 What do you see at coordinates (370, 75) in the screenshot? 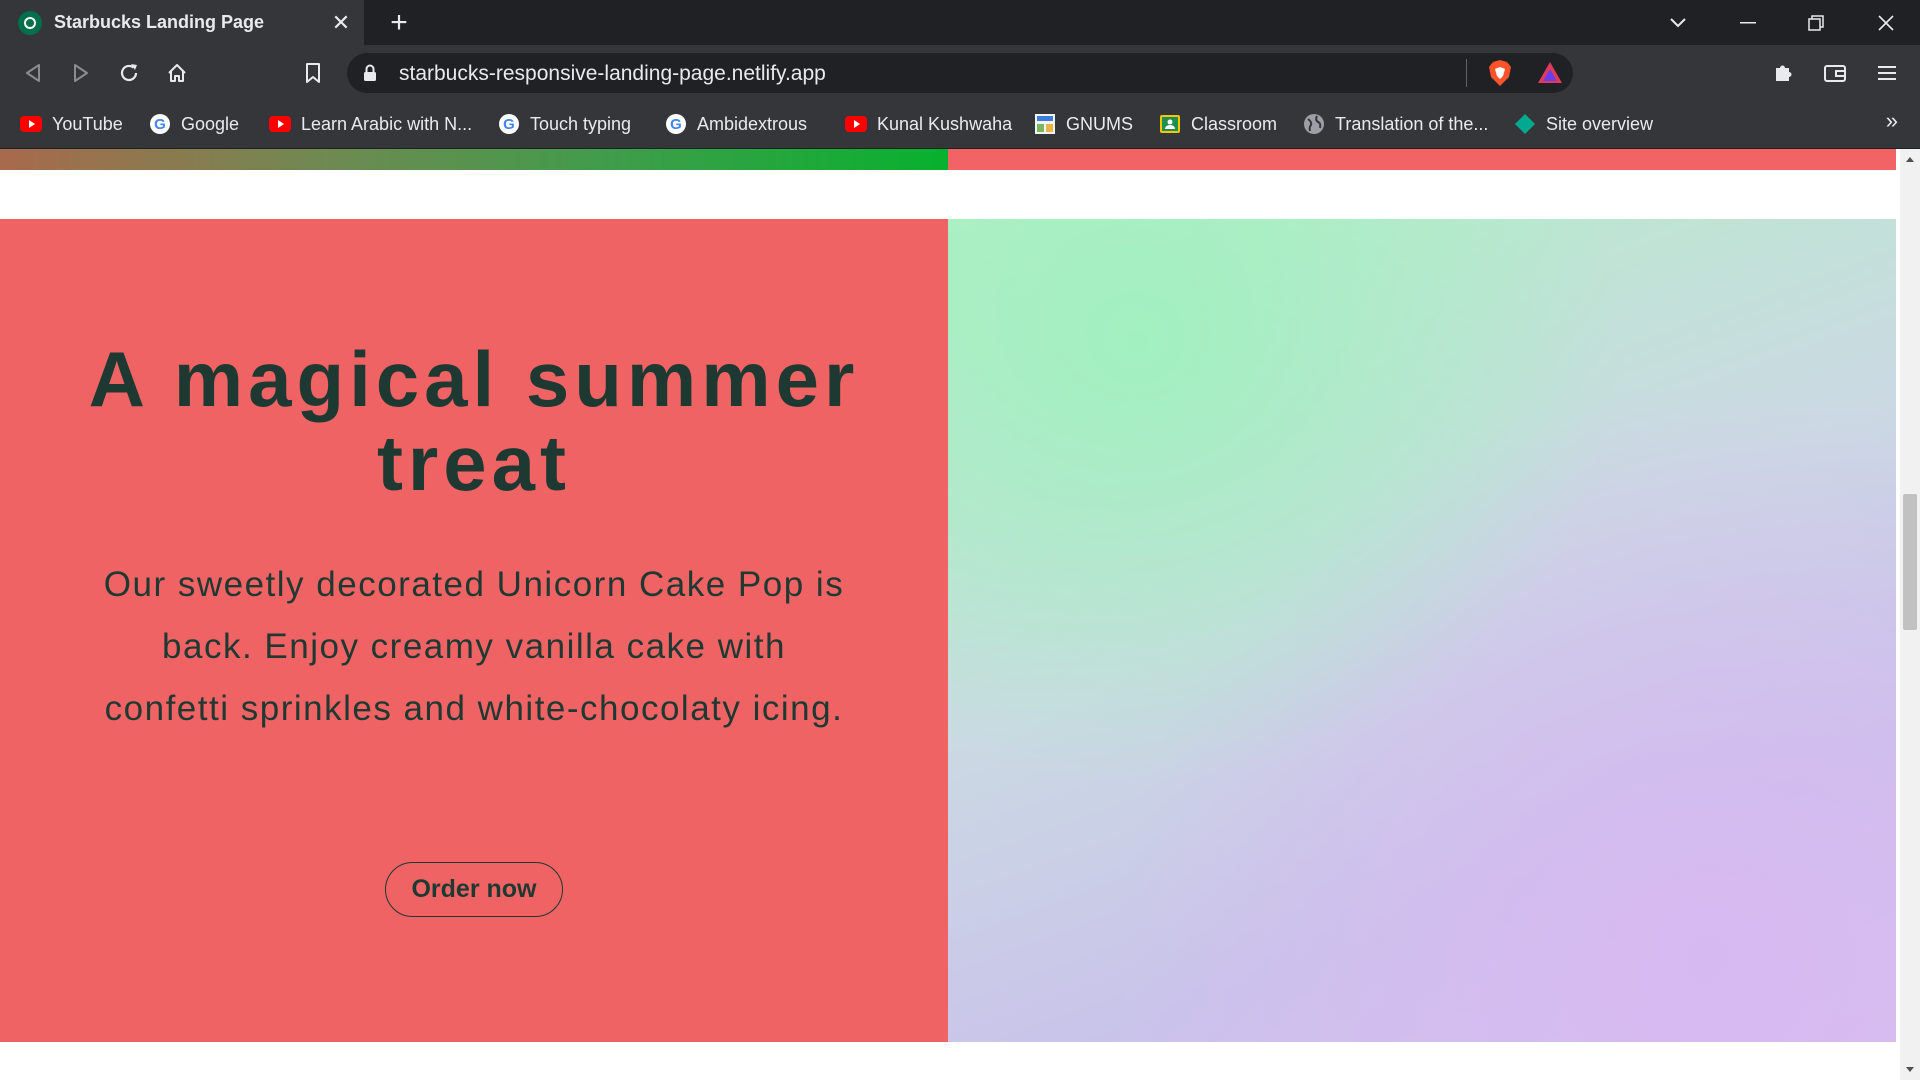
I see `lock-icon` at bounding box center [370, 75].